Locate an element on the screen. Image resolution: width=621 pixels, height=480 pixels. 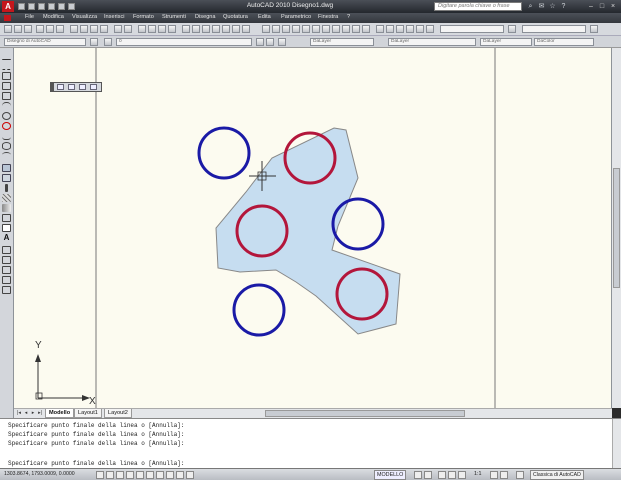
menu-disegna: Disegna is located at coordinates (205, 17).